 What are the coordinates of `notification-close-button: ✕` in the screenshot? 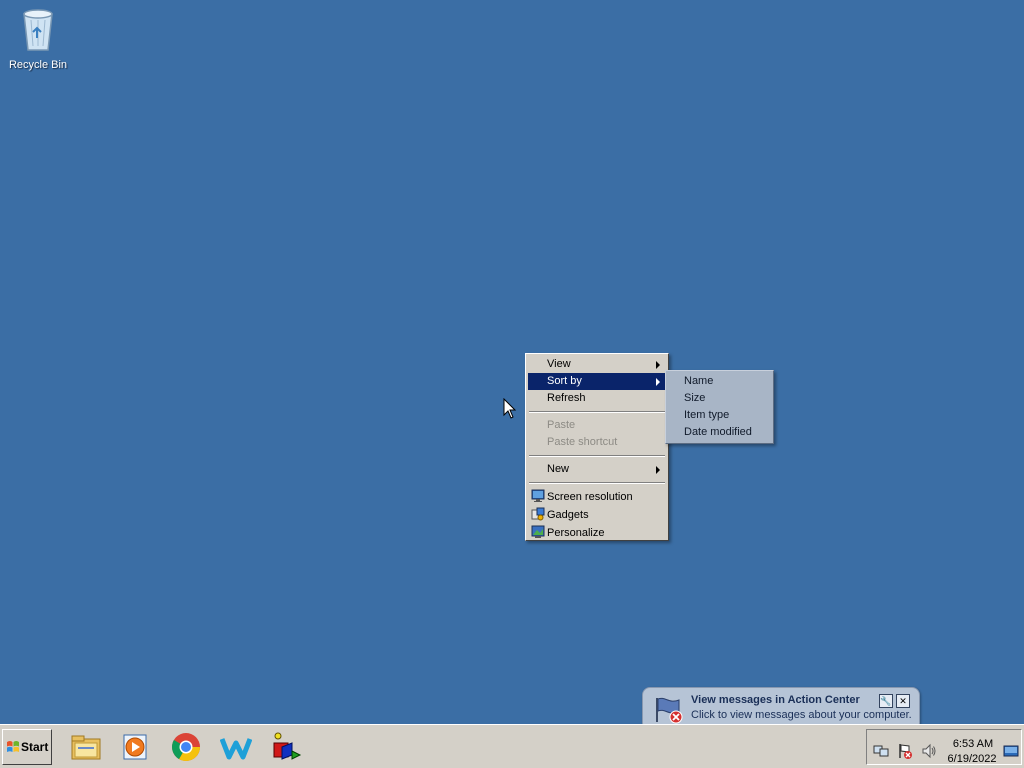 It's located at (903, 701).